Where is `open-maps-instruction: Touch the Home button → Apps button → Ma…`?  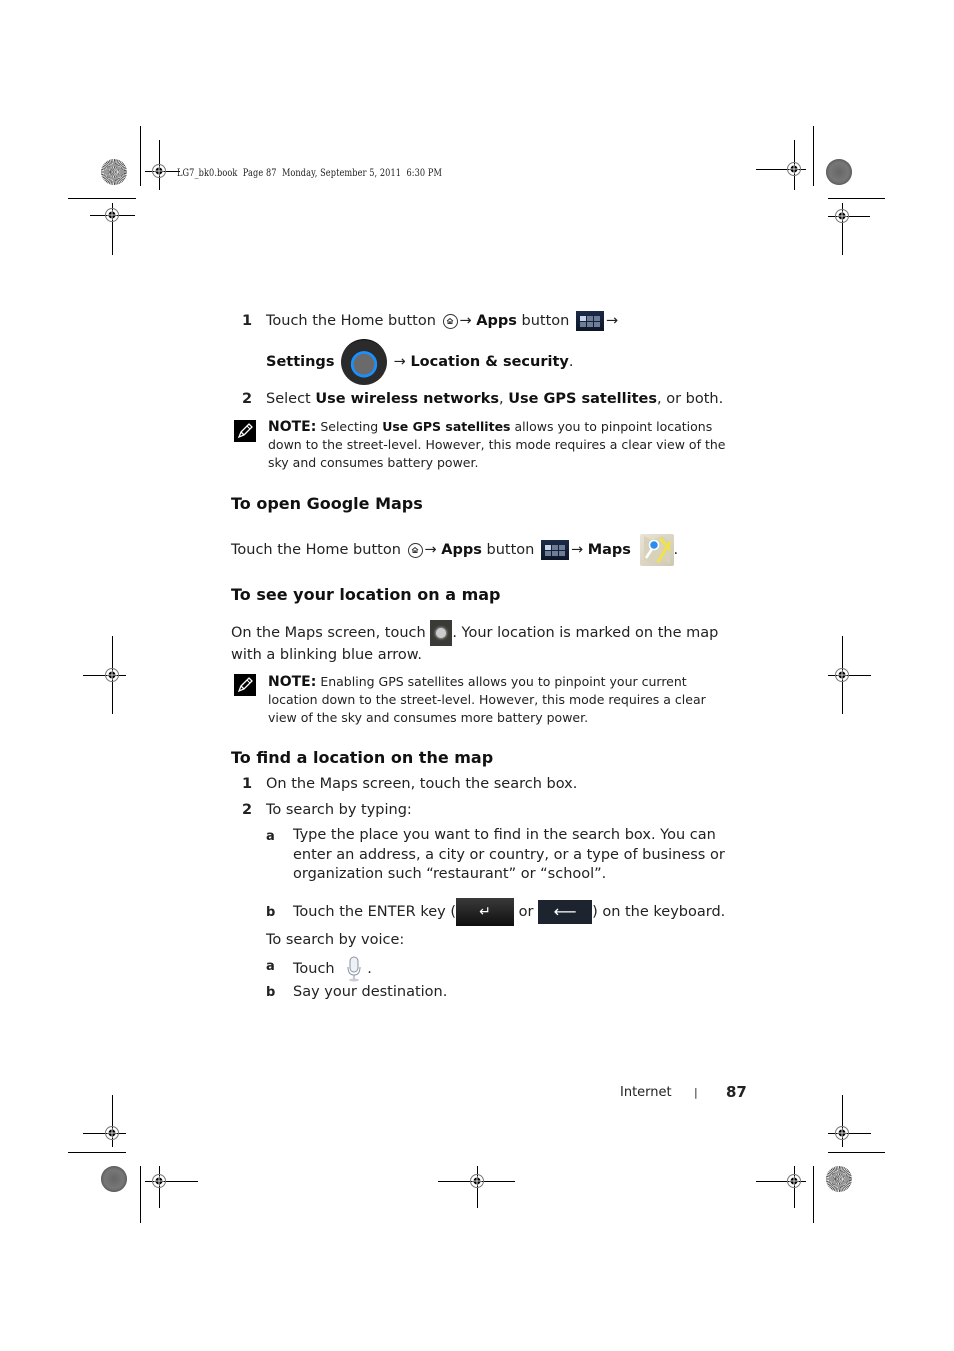
open-maps-instruction: Touch the Home button → Apps button → Ma… is located at coordinates (454, 550).